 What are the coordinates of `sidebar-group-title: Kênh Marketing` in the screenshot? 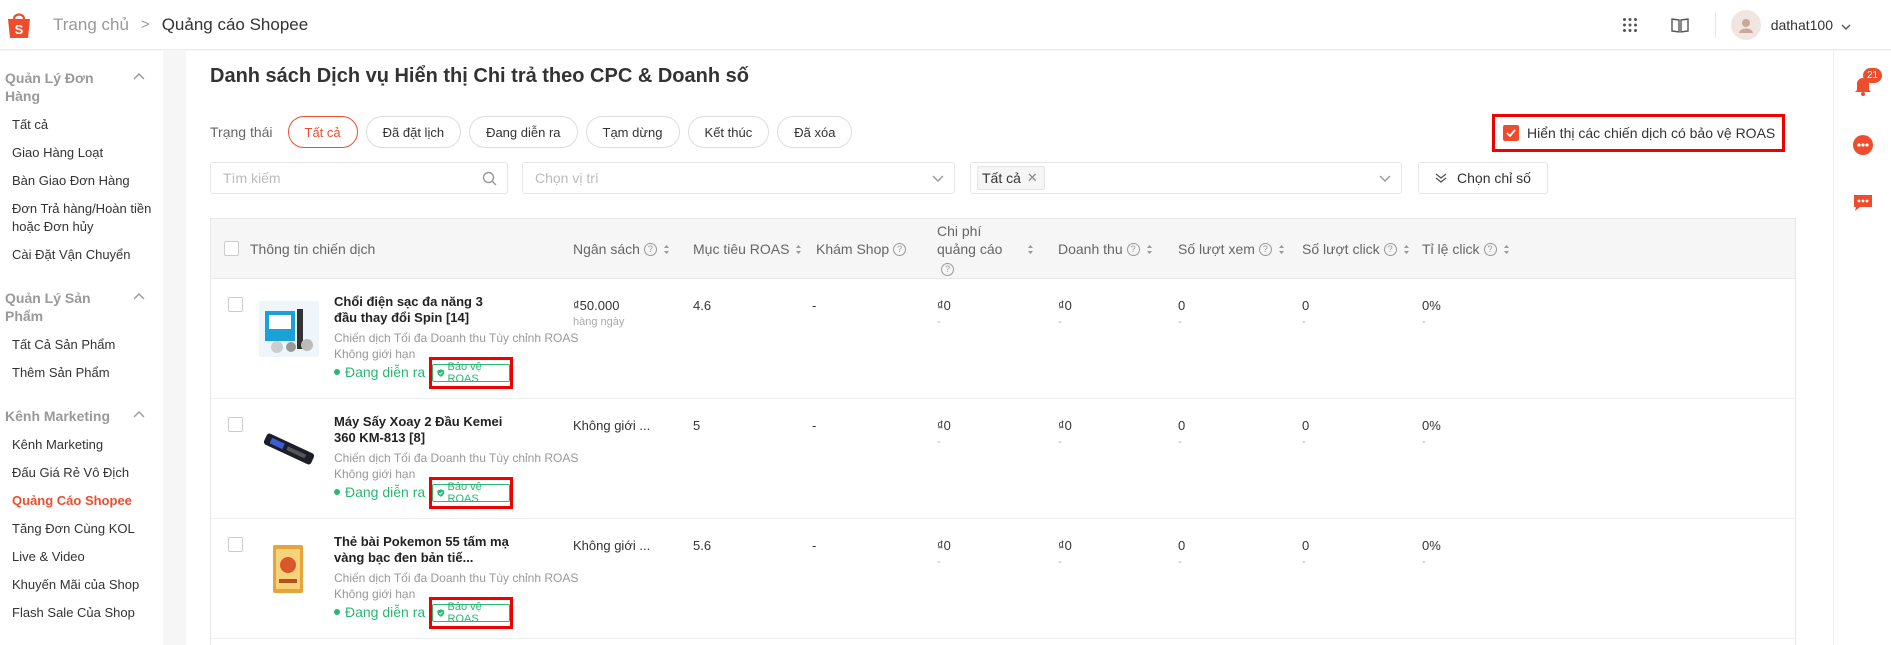 It's located at (81, 419).